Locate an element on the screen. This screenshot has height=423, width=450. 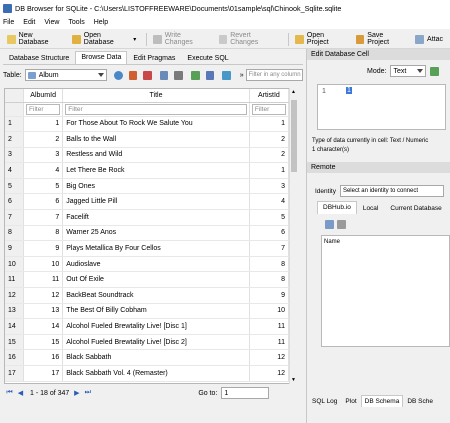
column-header-title: Title is located at coordinates (156, 96).